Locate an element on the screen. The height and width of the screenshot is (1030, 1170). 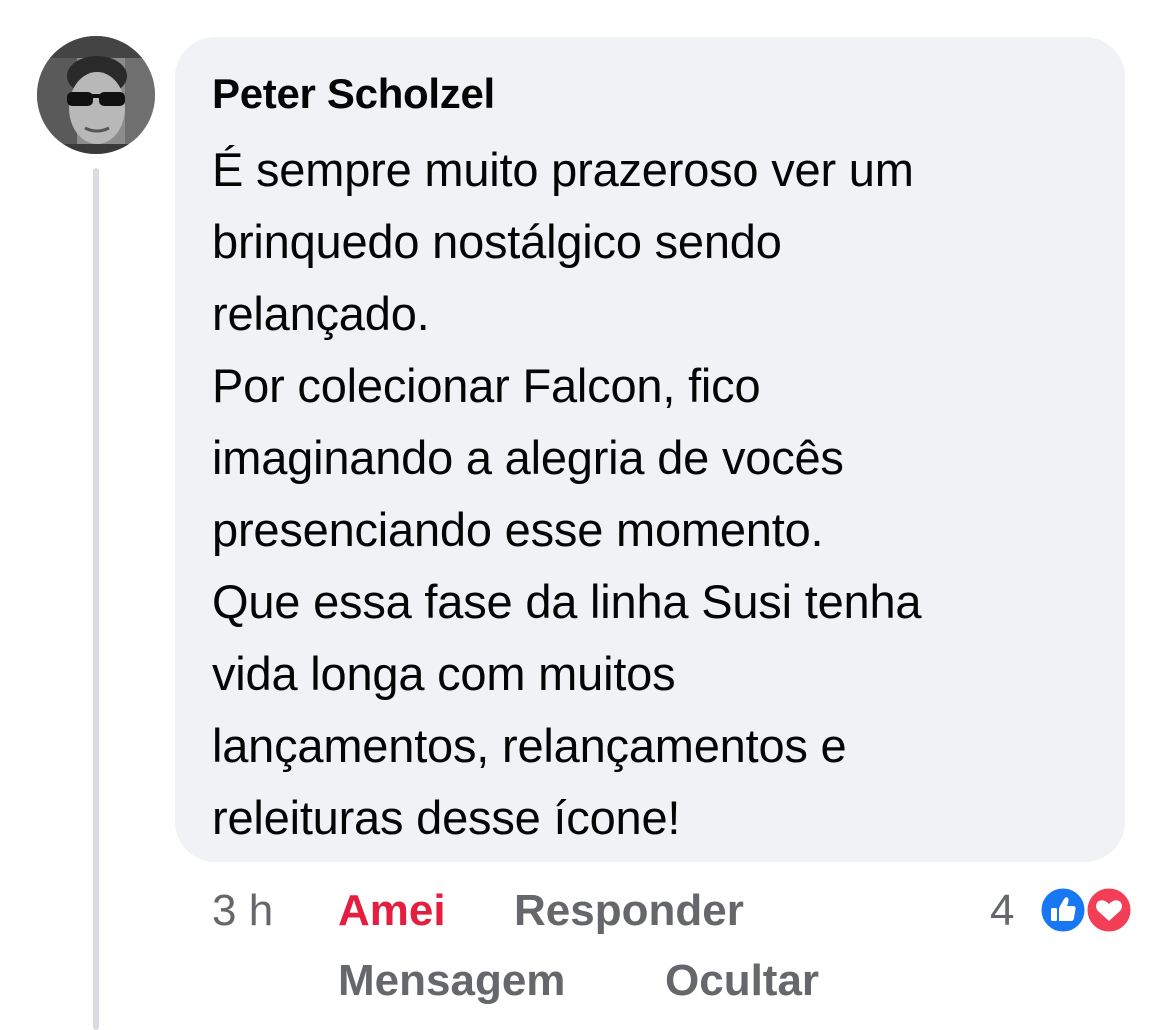
comment-body-line: presenciando esse momento. is located at coordinates (518, 529).